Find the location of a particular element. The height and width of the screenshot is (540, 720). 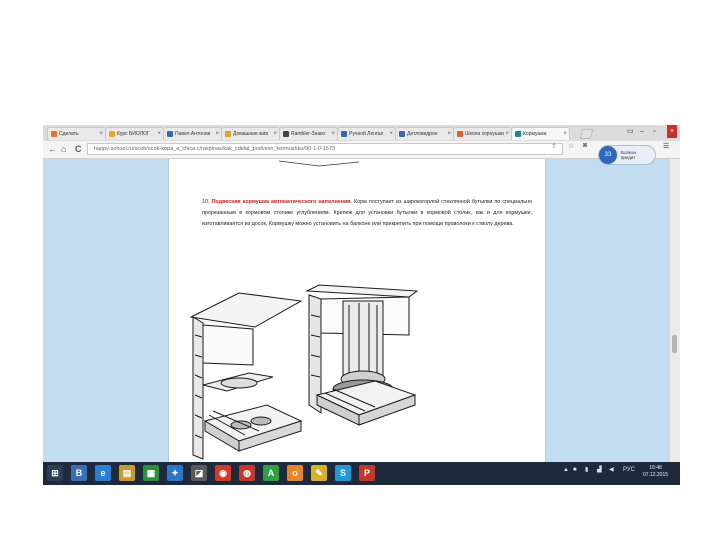

tab-0: Сделать × is located at coordinates (76, 133).